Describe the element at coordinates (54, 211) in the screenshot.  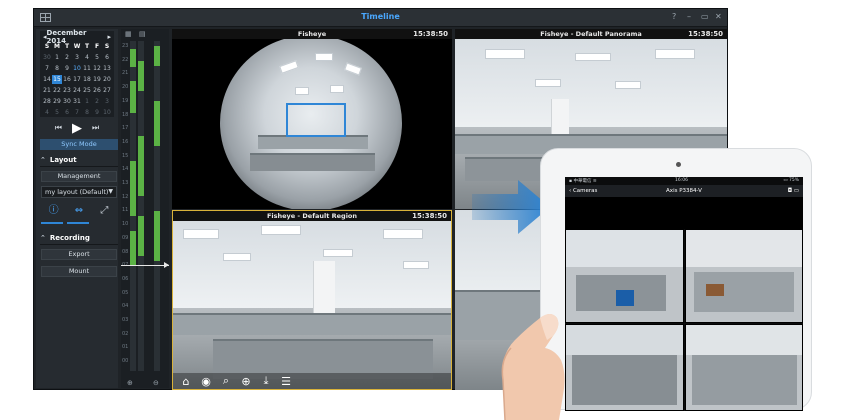
I see `info-icon: ⓘ` at that location.